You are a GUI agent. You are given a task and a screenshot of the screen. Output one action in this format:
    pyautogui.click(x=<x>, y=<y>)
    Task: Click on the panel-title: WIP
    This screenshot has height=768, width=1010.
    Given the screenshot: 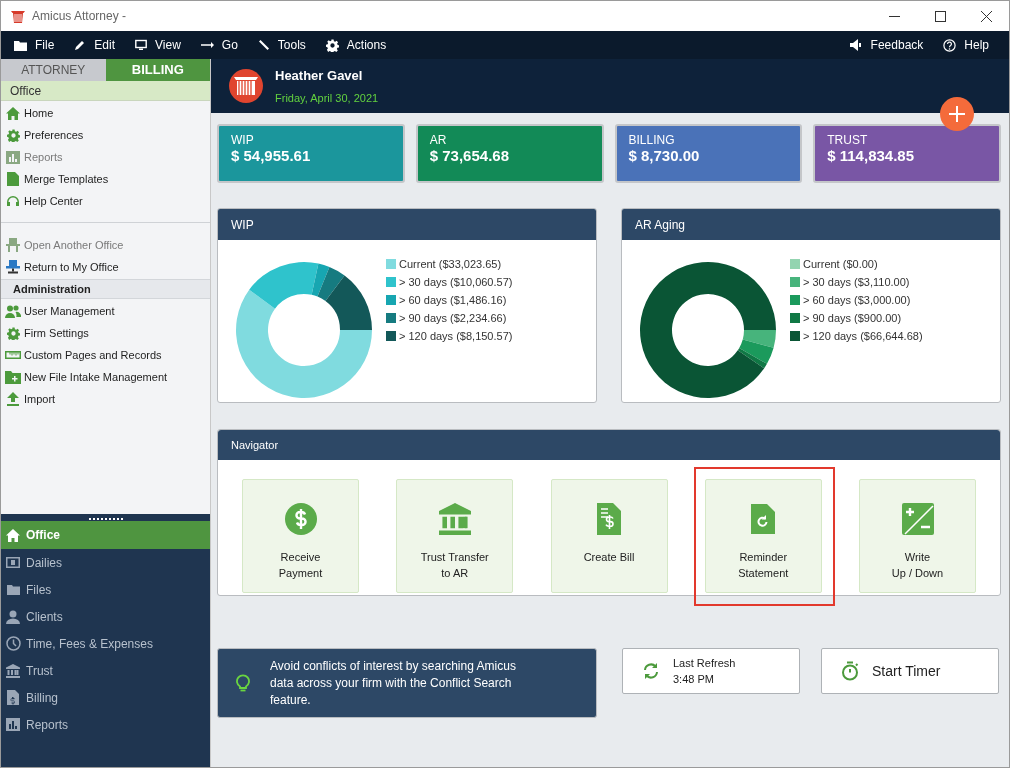 What is the action you would take?
    pyautogui.click(x=407, y=224)
    